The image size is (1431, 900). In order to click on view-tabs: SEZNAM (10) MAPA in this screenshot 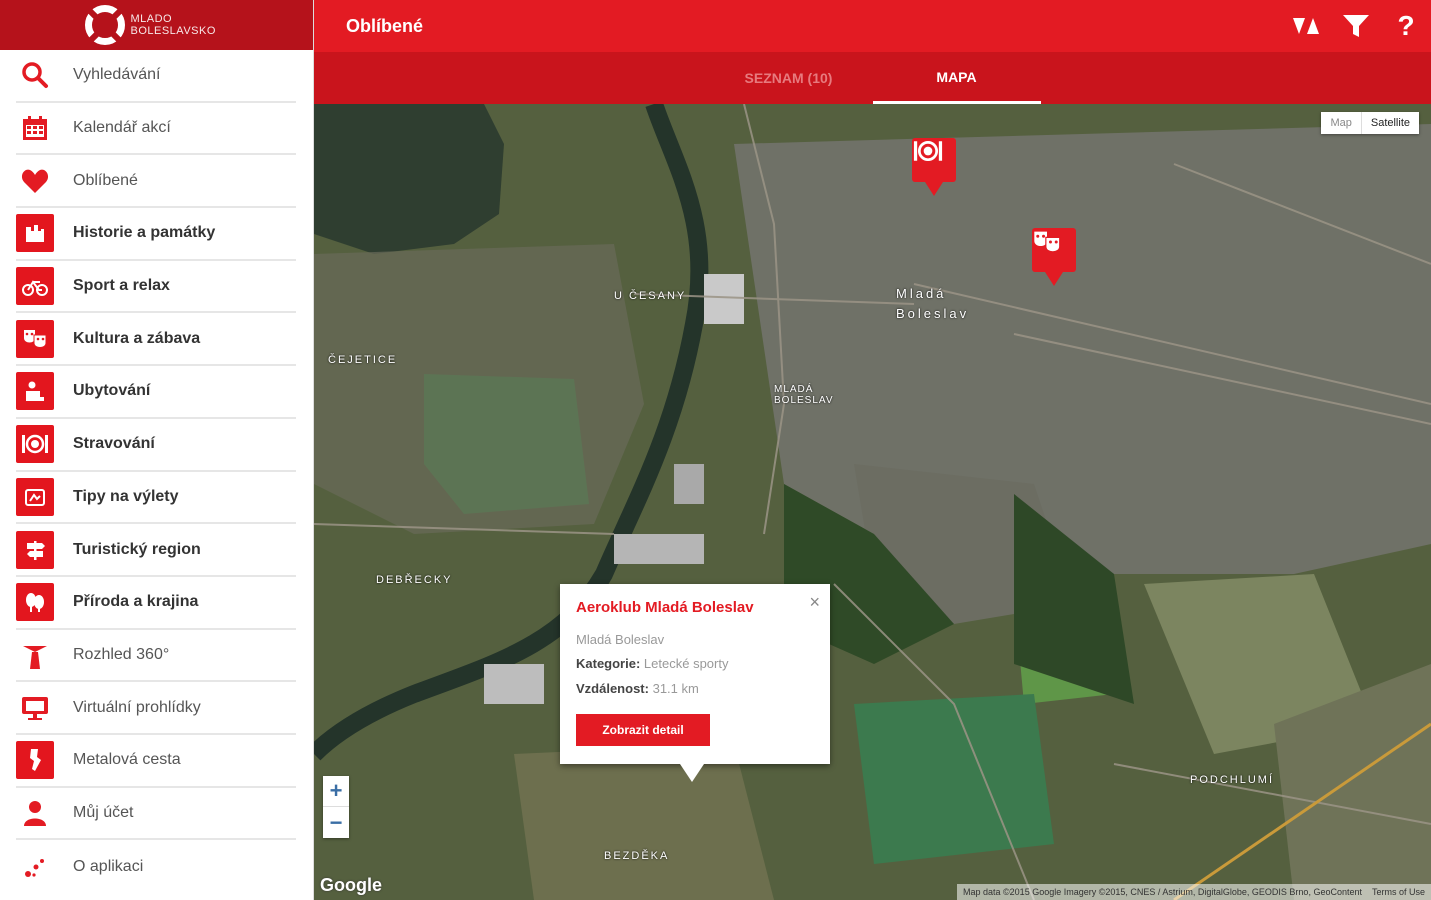, I will do `click(872, 78)`.